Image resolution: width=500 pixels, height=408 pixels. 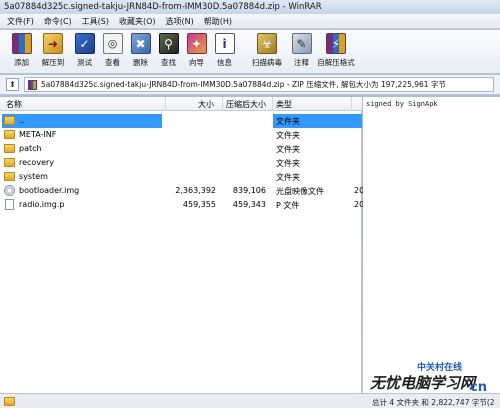 I want to click on extract-to-button: ➜ 解压到, so click(x=53, y=50).